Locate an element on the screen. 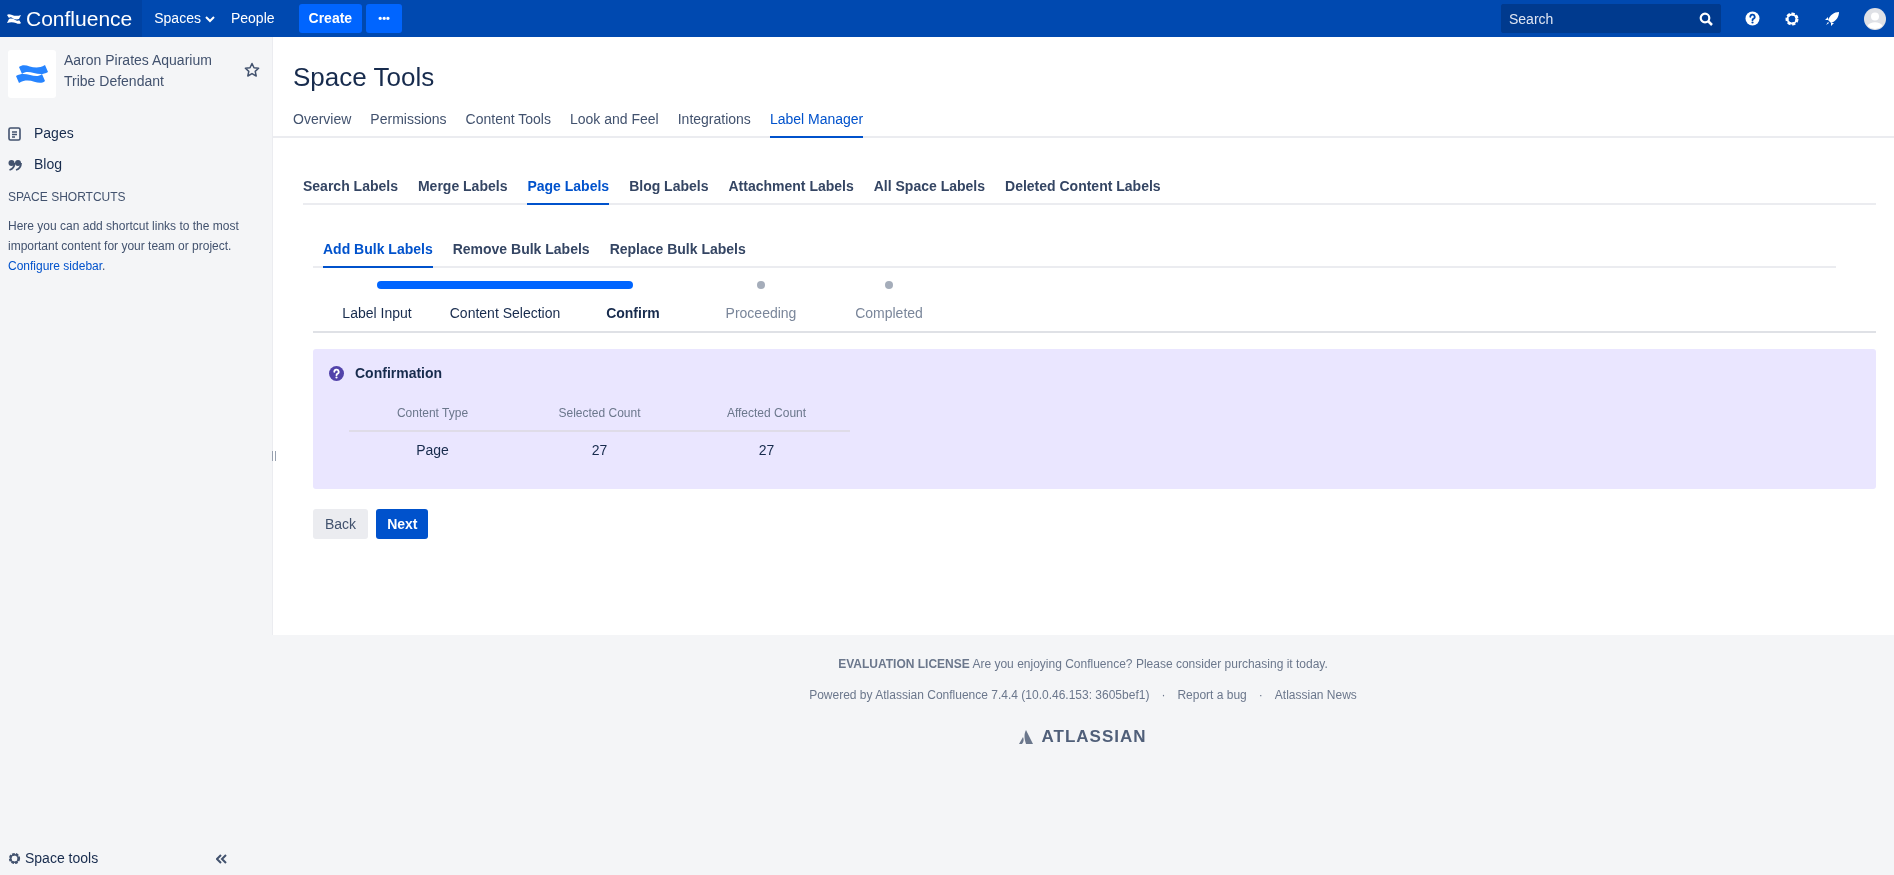 Image resolution: width=1894 pixels, height=875 pixels. logo-icon is located at coordinates (14, 18).